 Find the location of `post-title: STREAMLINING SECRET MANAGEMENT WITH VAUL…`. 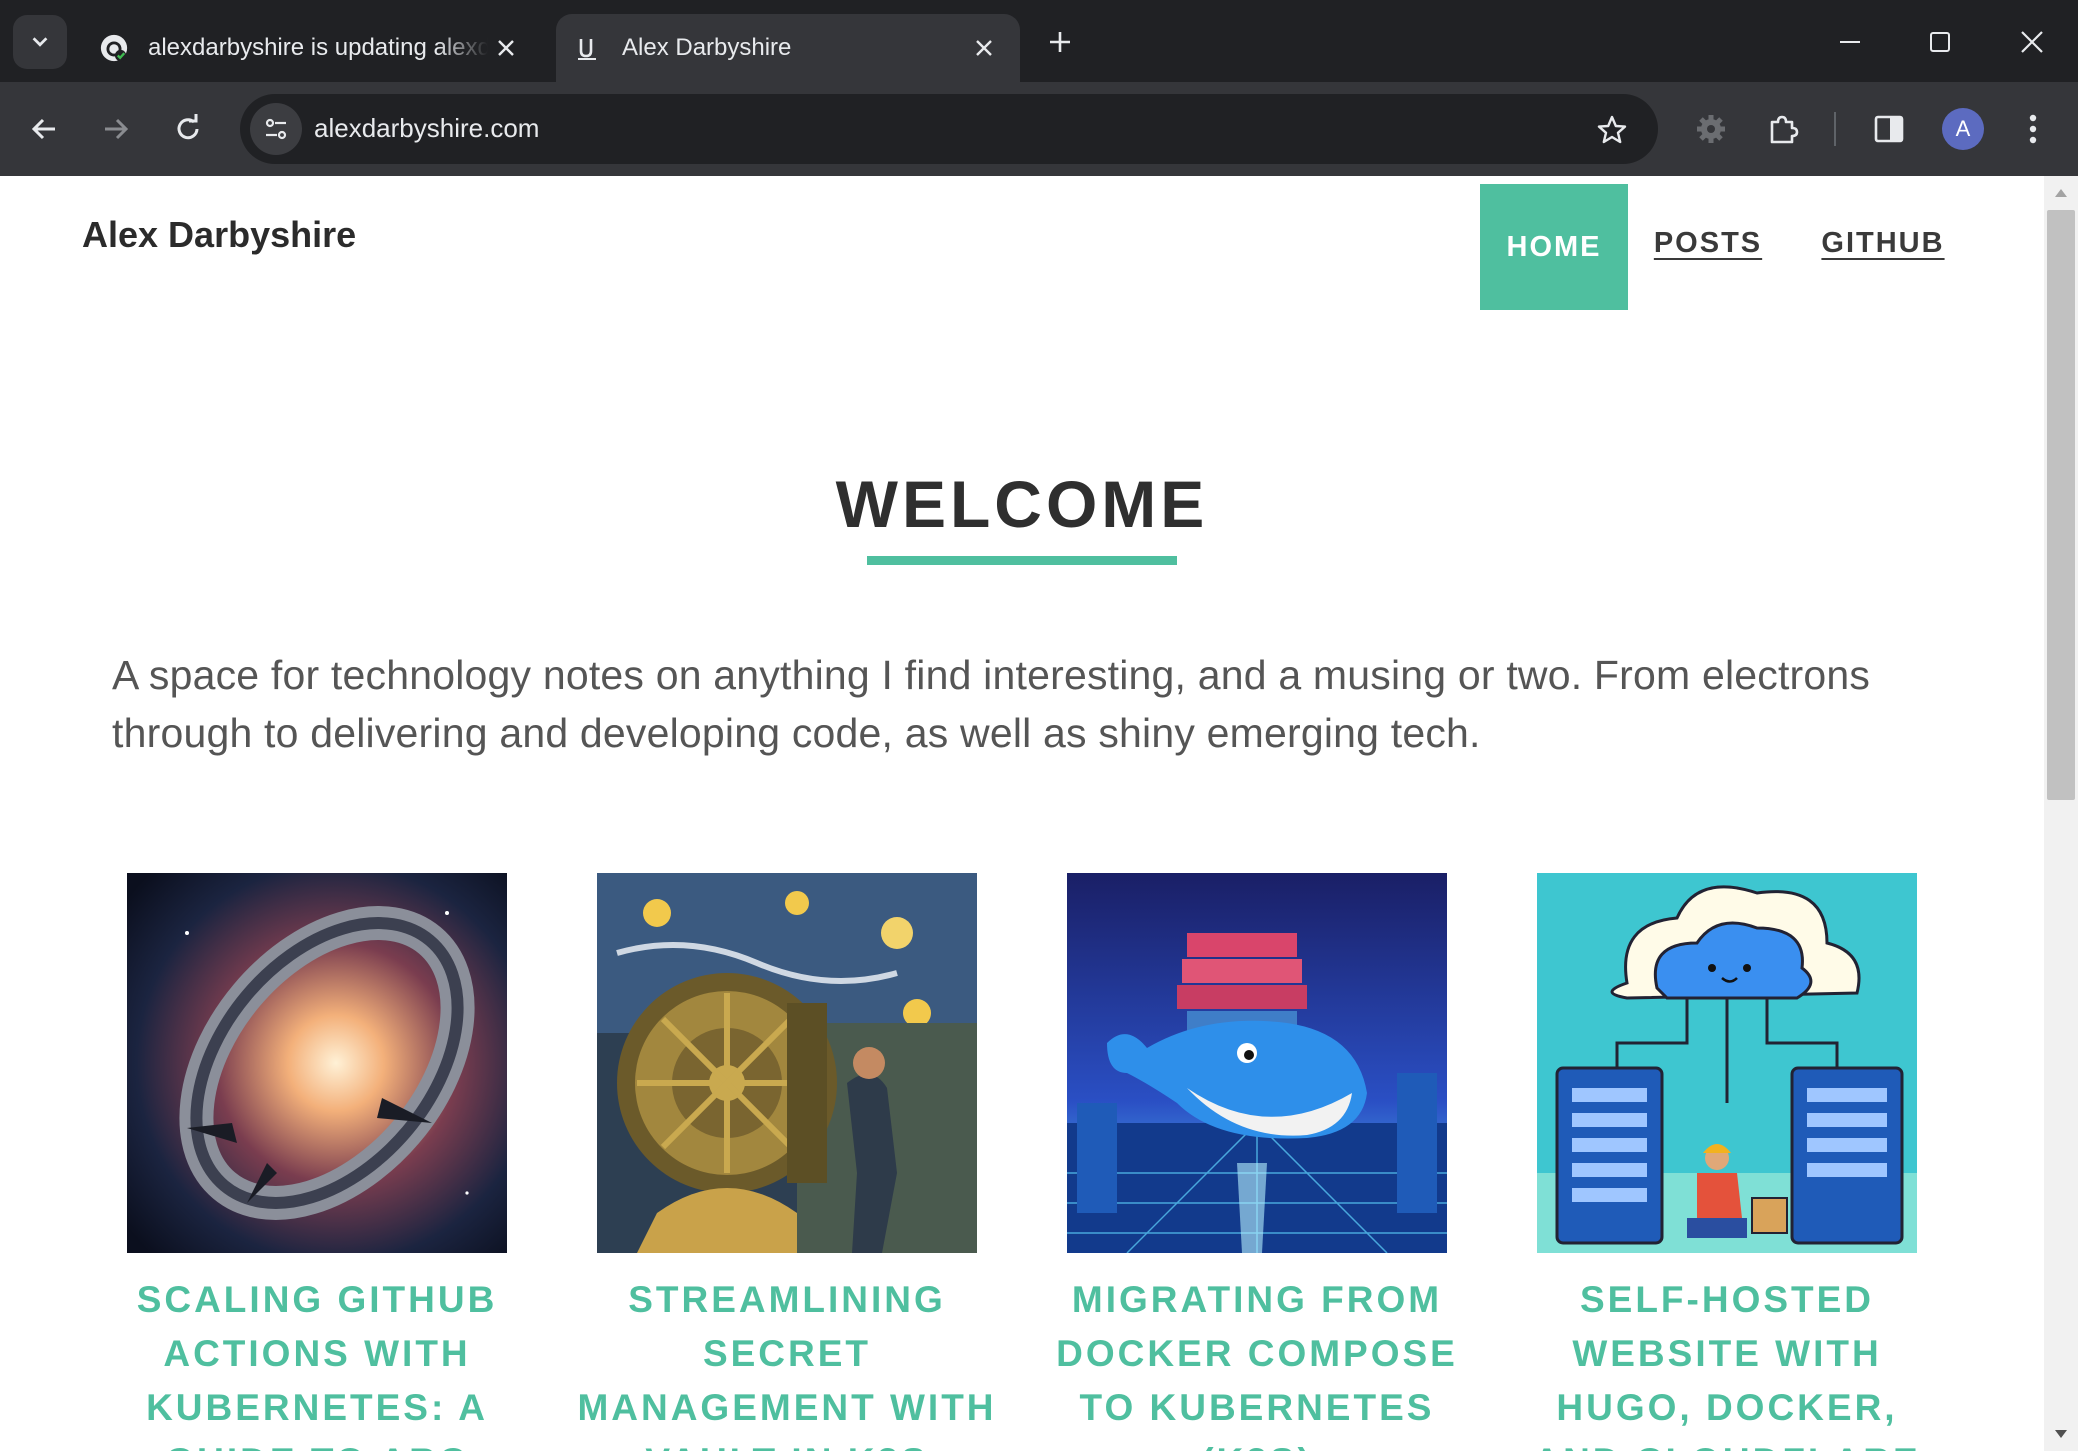

post-title: STREAMLINING SECRET MANAGEMENT WITH VAUL… is located at coordinates (787, 1362).